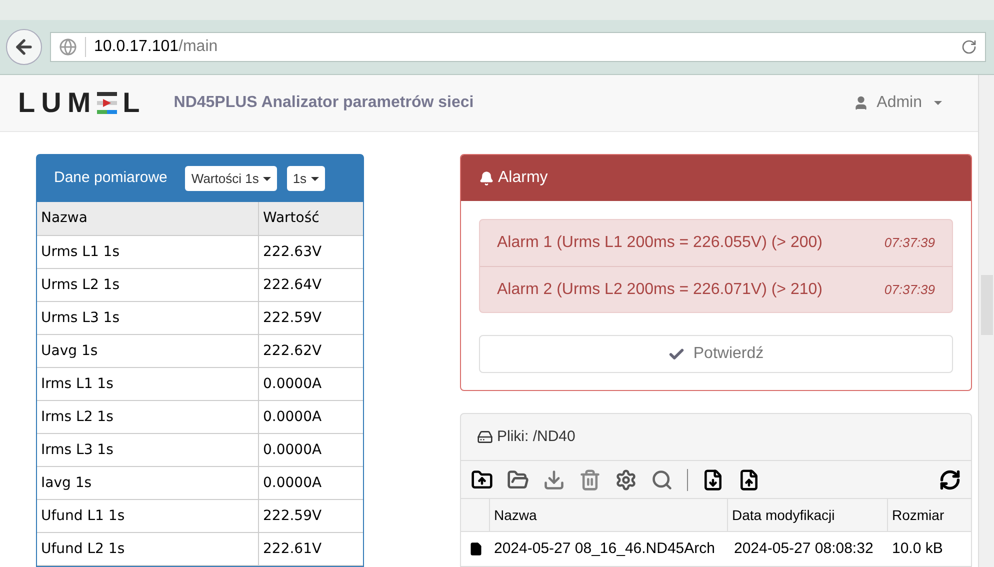  I want to click on panel-title: Alarmy, so click(523, 178).